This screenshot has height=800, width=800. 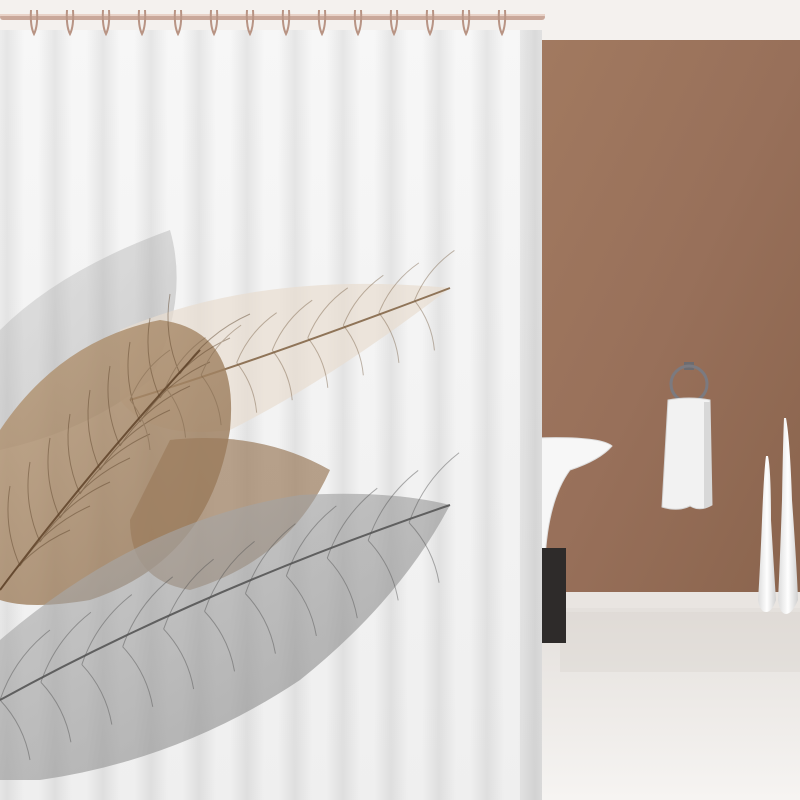 I want to click on floor-reflection, so click(x=680, y=642).